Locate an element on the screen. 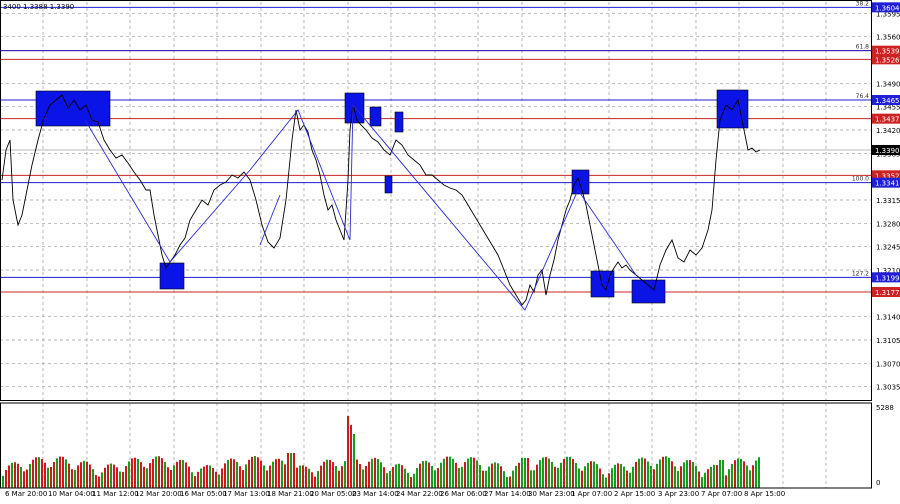  ohlc-readout: 3400 1.3388 1.3390 is located at coordinates (38, 7).